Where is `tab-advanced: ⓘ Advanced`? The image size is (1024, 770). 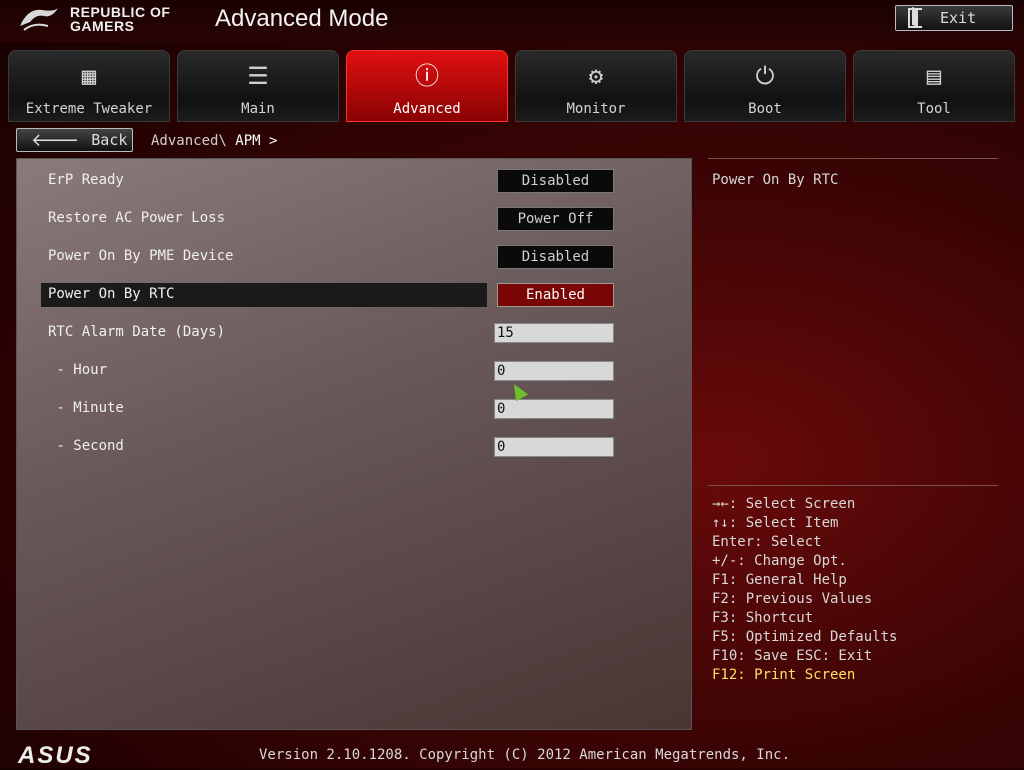
tab-advanced: ⓘ Advanced is located at coordinates (427, 86).